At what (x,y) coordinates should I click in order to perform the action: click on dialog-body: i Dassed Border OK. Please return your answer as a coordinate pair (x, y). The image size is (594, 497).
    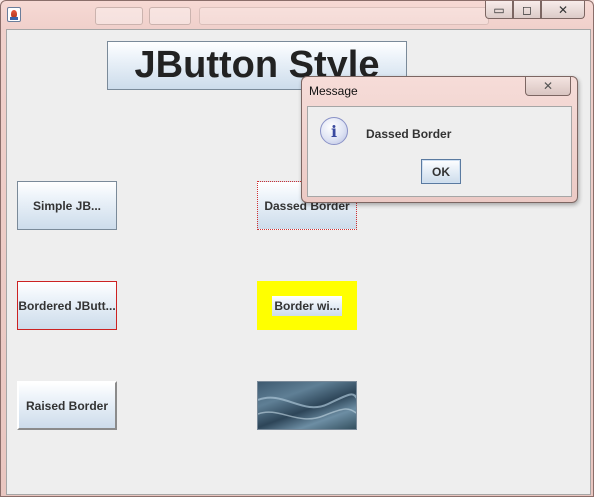
    Looking at the image, I should click on (439, 151).